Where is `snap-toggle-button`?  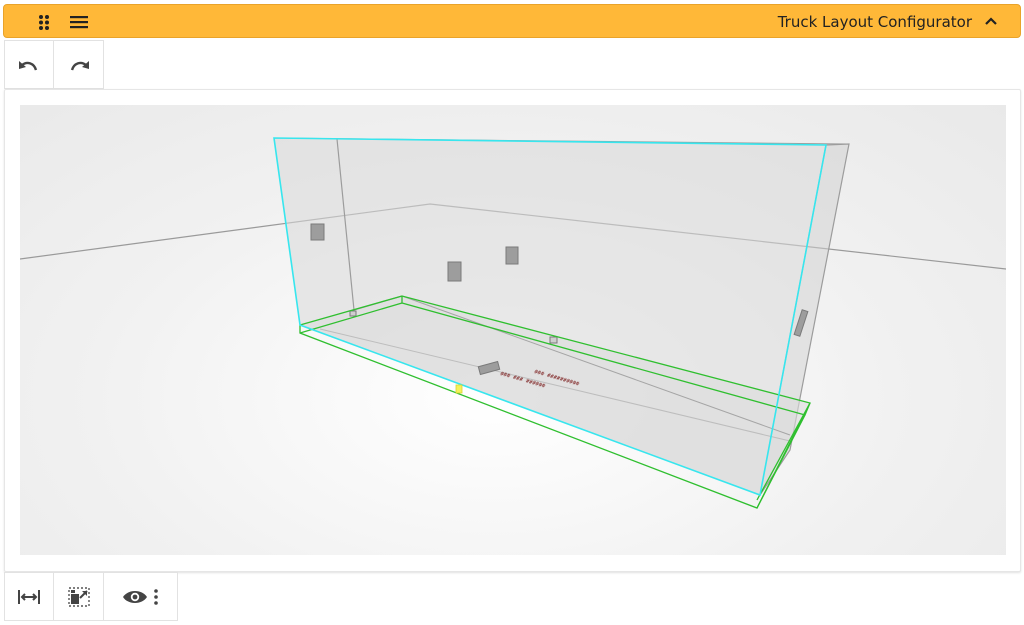
snap-toggle-button is located at coordinates (79, 596).